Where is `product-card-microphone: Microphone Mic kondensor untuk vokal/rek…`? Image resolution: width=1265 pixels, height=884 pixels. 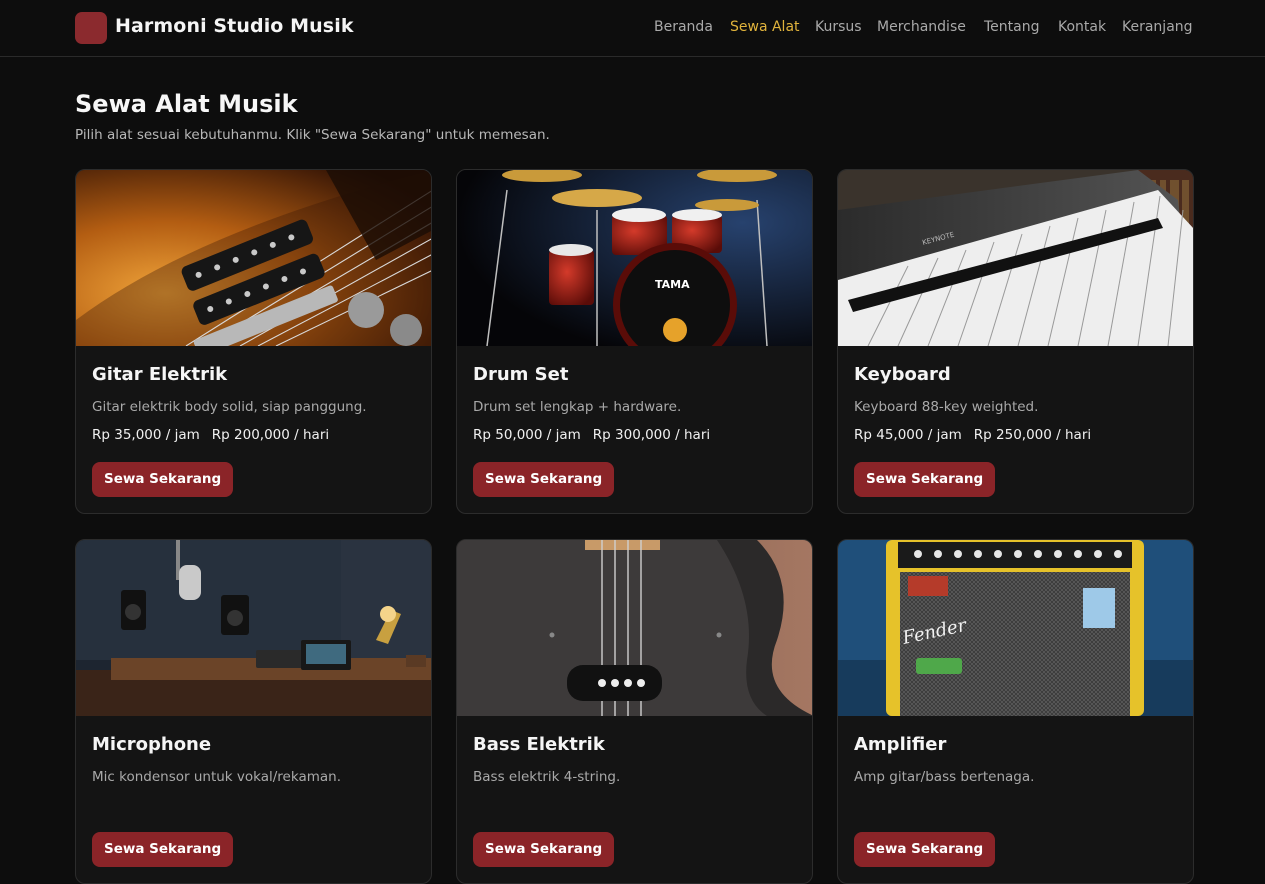
product-card-microphone: Microphone Mic kondensor untuk vokal/rek… is located at coordinates (253, 711).